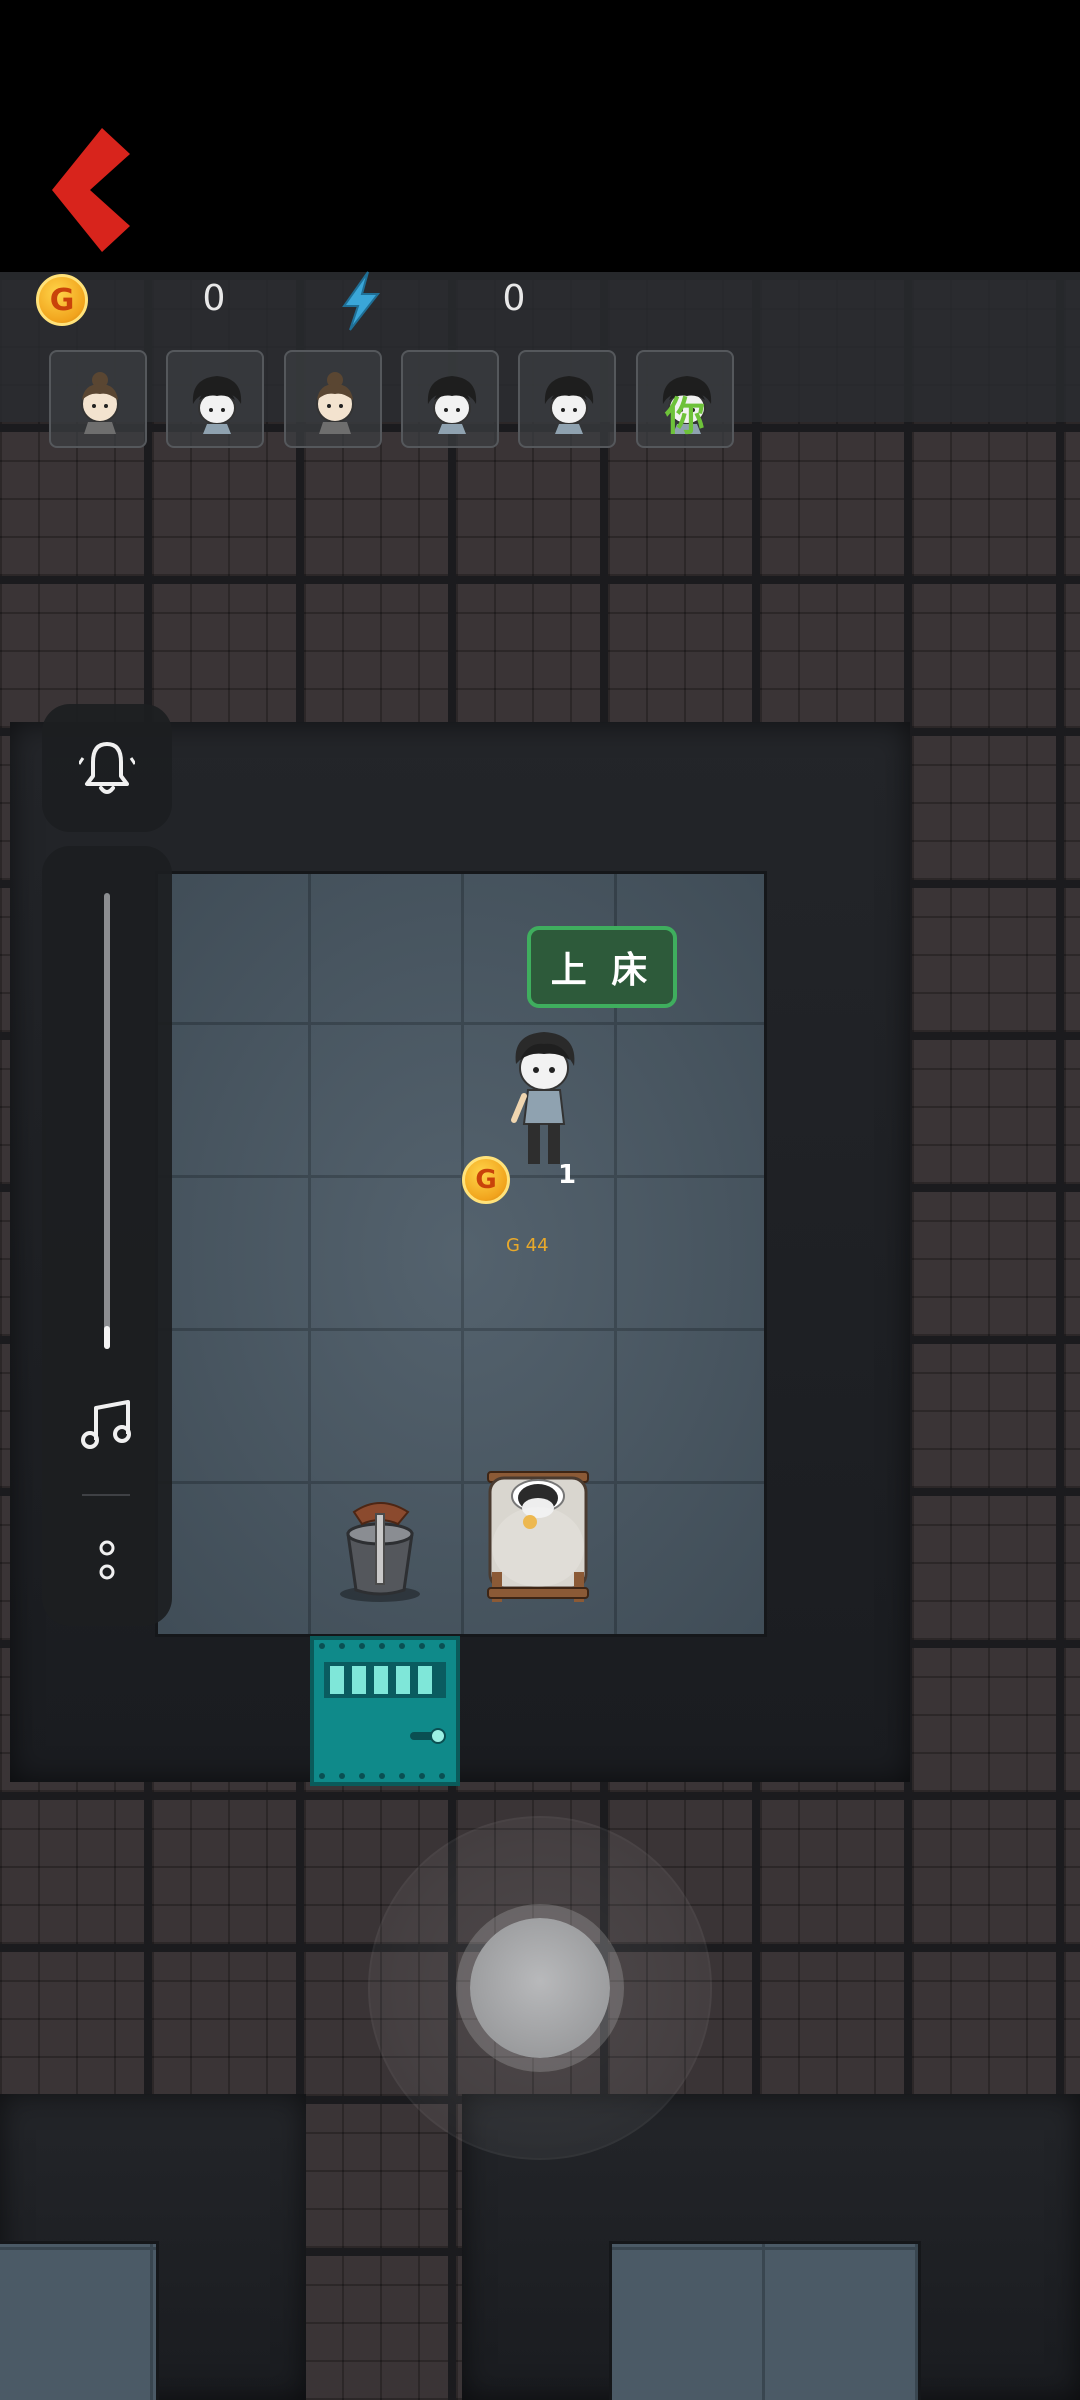 This screenshot has width=1080, height=2400. Describe the element at coordinates (765, 2322) in the screenshot. I see `lower-right-floor` at that location.